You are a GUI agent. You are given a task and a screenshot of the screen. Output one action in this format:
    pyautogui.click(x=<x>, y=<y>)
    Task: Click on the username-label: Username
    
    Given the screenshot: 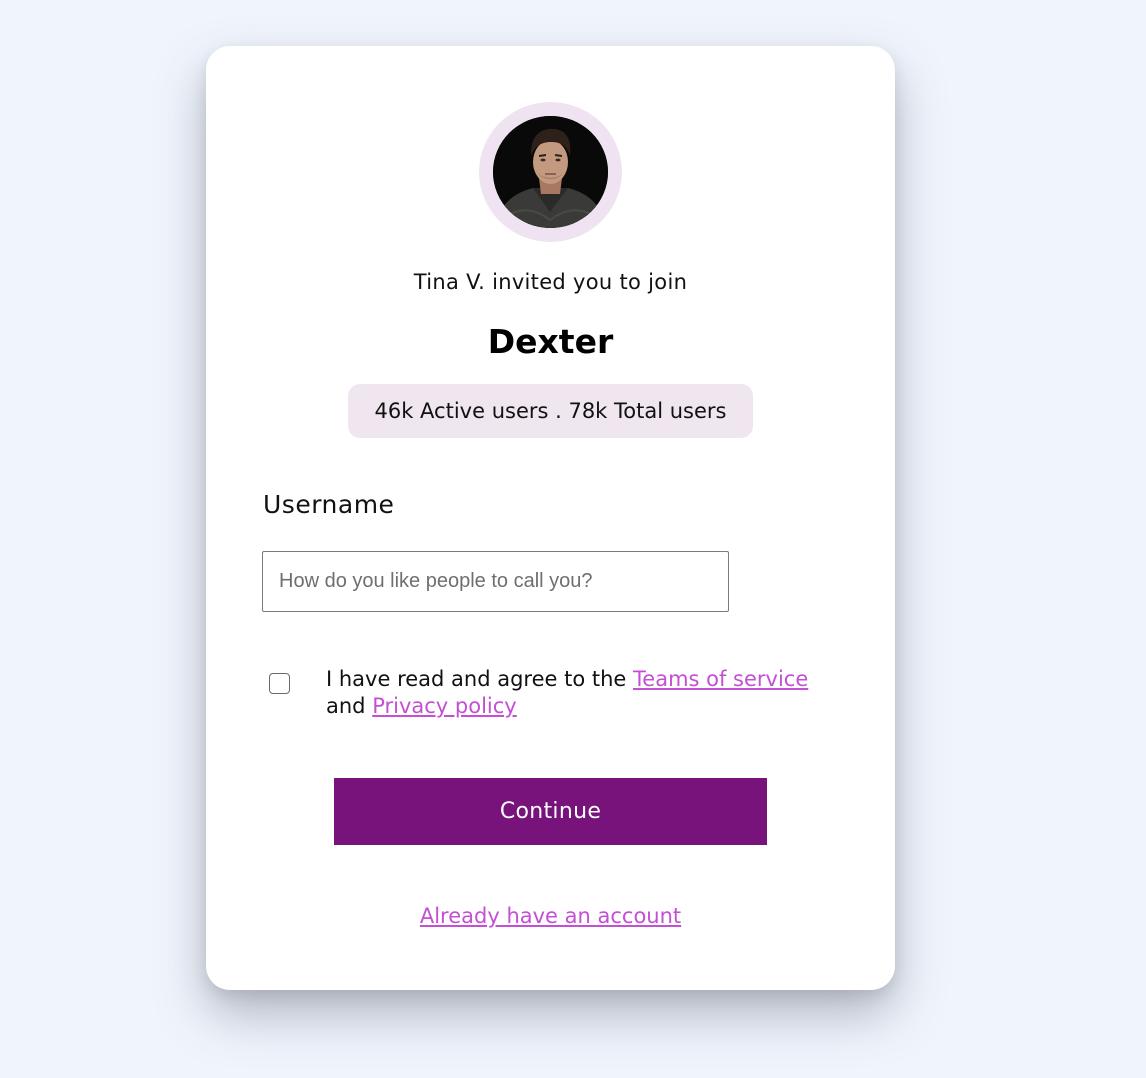 What is the action you would take?
    pyautogui.click(x=329, y=504)
    